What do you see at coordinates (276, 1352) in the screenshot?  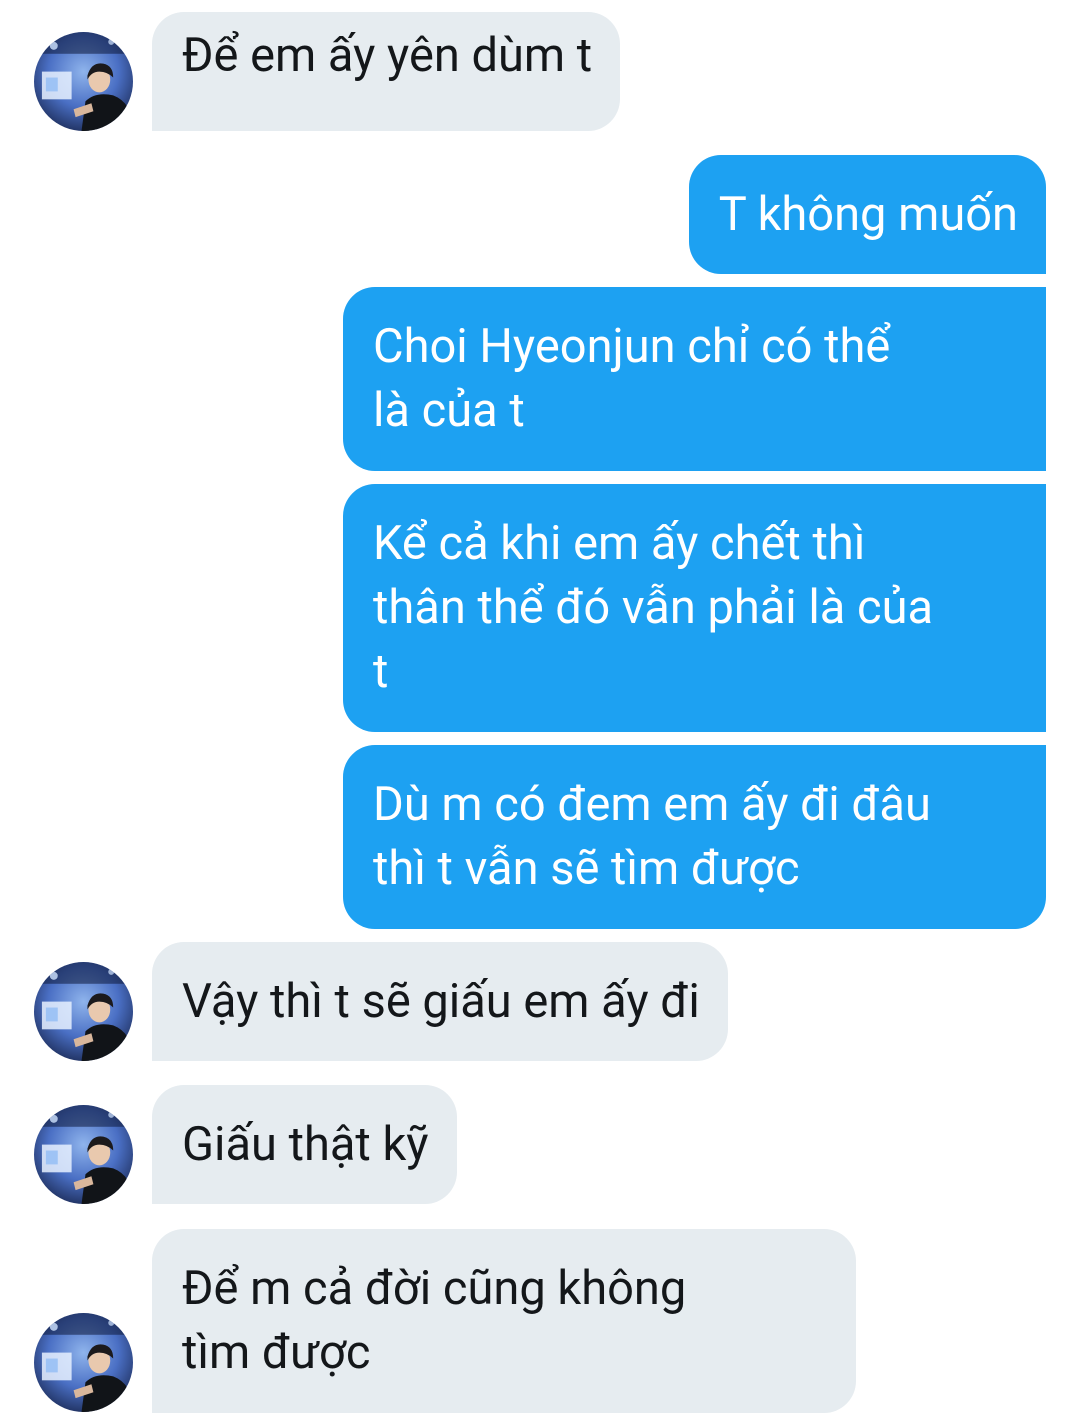 I see `message-line: tìm được` at bounding box center [276, 1352].